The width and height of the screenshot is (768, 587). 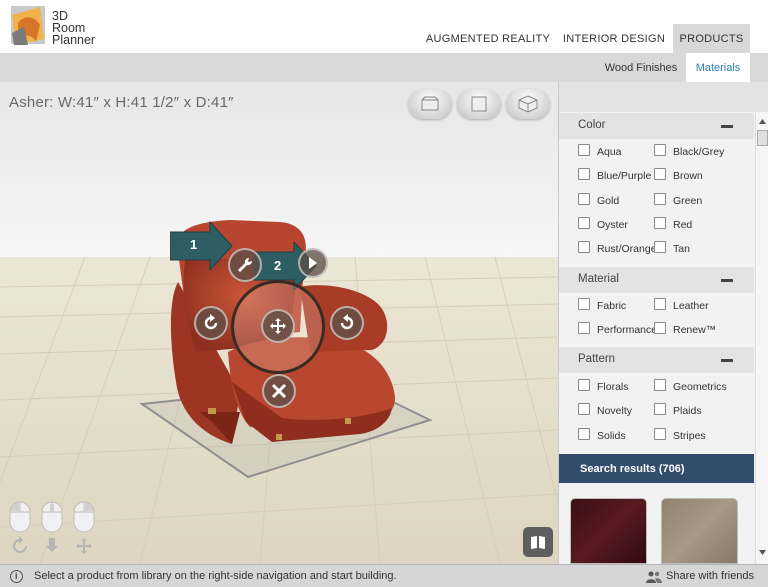 I want to click on view-2d-icon, so click(x=430, y=103).